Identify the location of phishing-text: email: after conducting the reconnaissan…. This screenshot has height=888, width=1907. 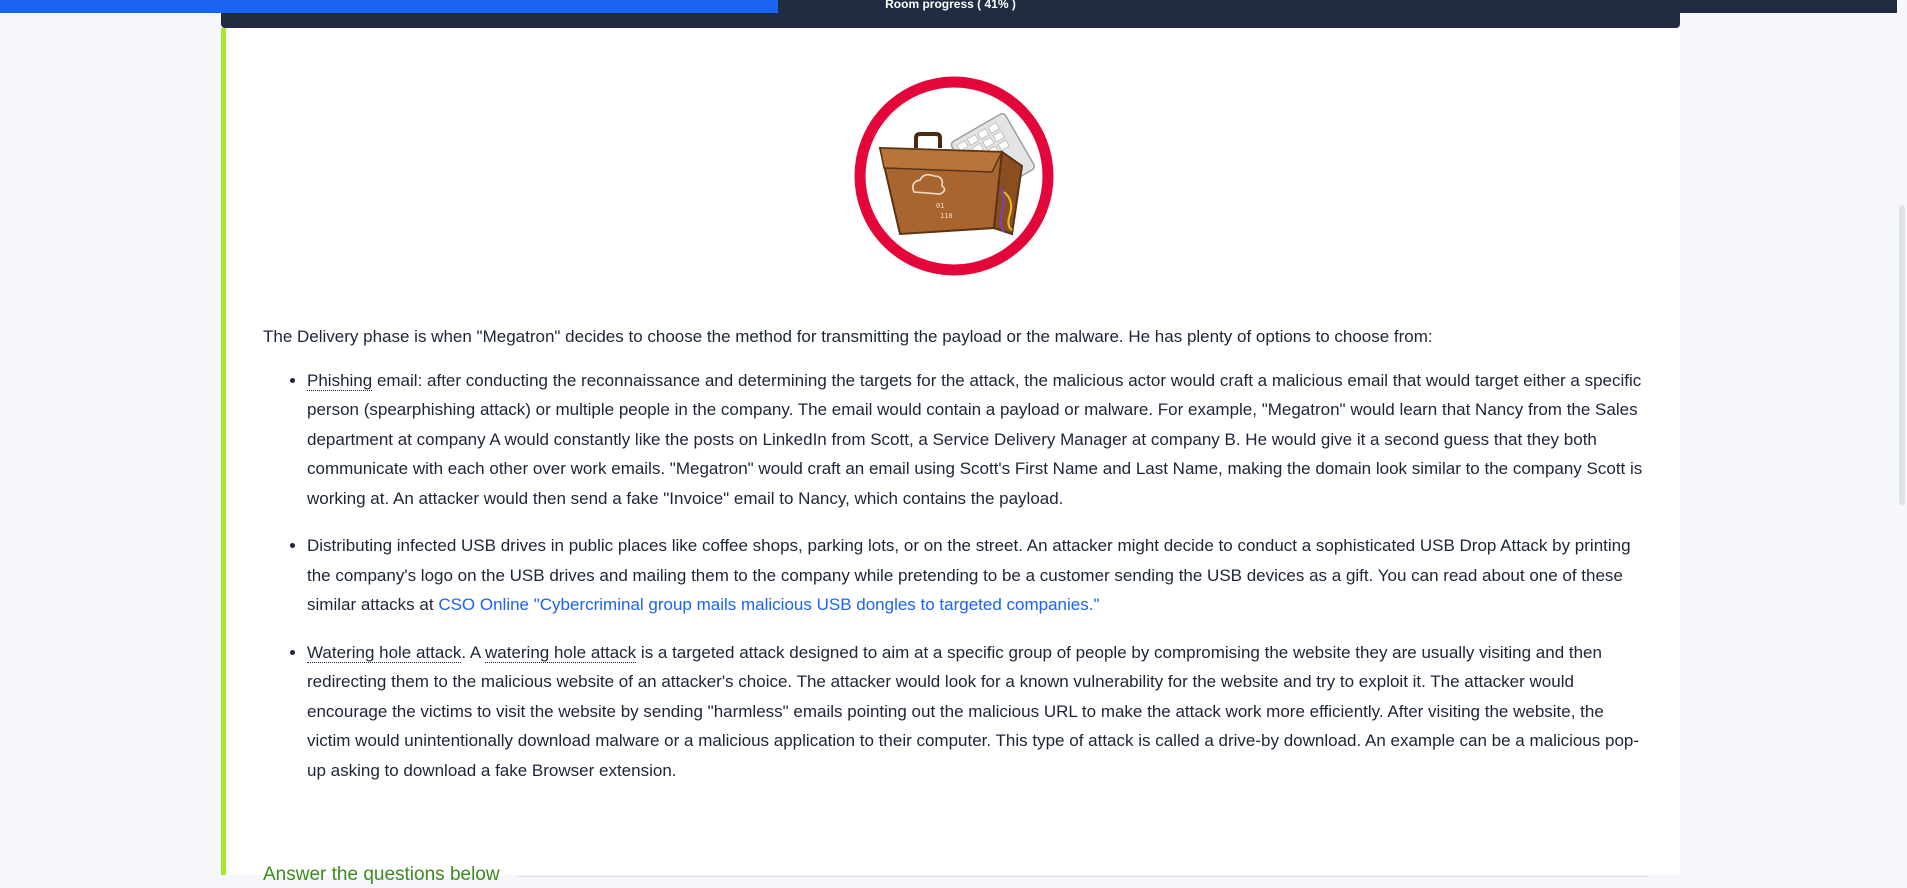
(975, 439).